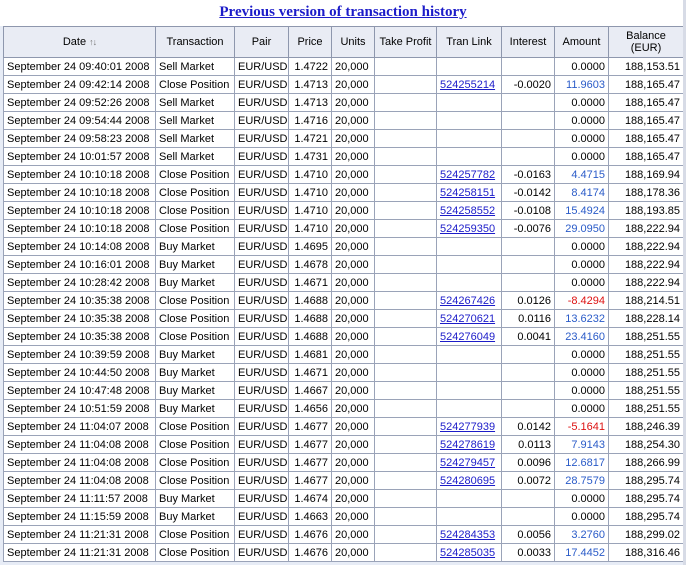 This screenshot has width=686, height=565. I want to click on cell-amount: 15.4924, so click(581, 210).